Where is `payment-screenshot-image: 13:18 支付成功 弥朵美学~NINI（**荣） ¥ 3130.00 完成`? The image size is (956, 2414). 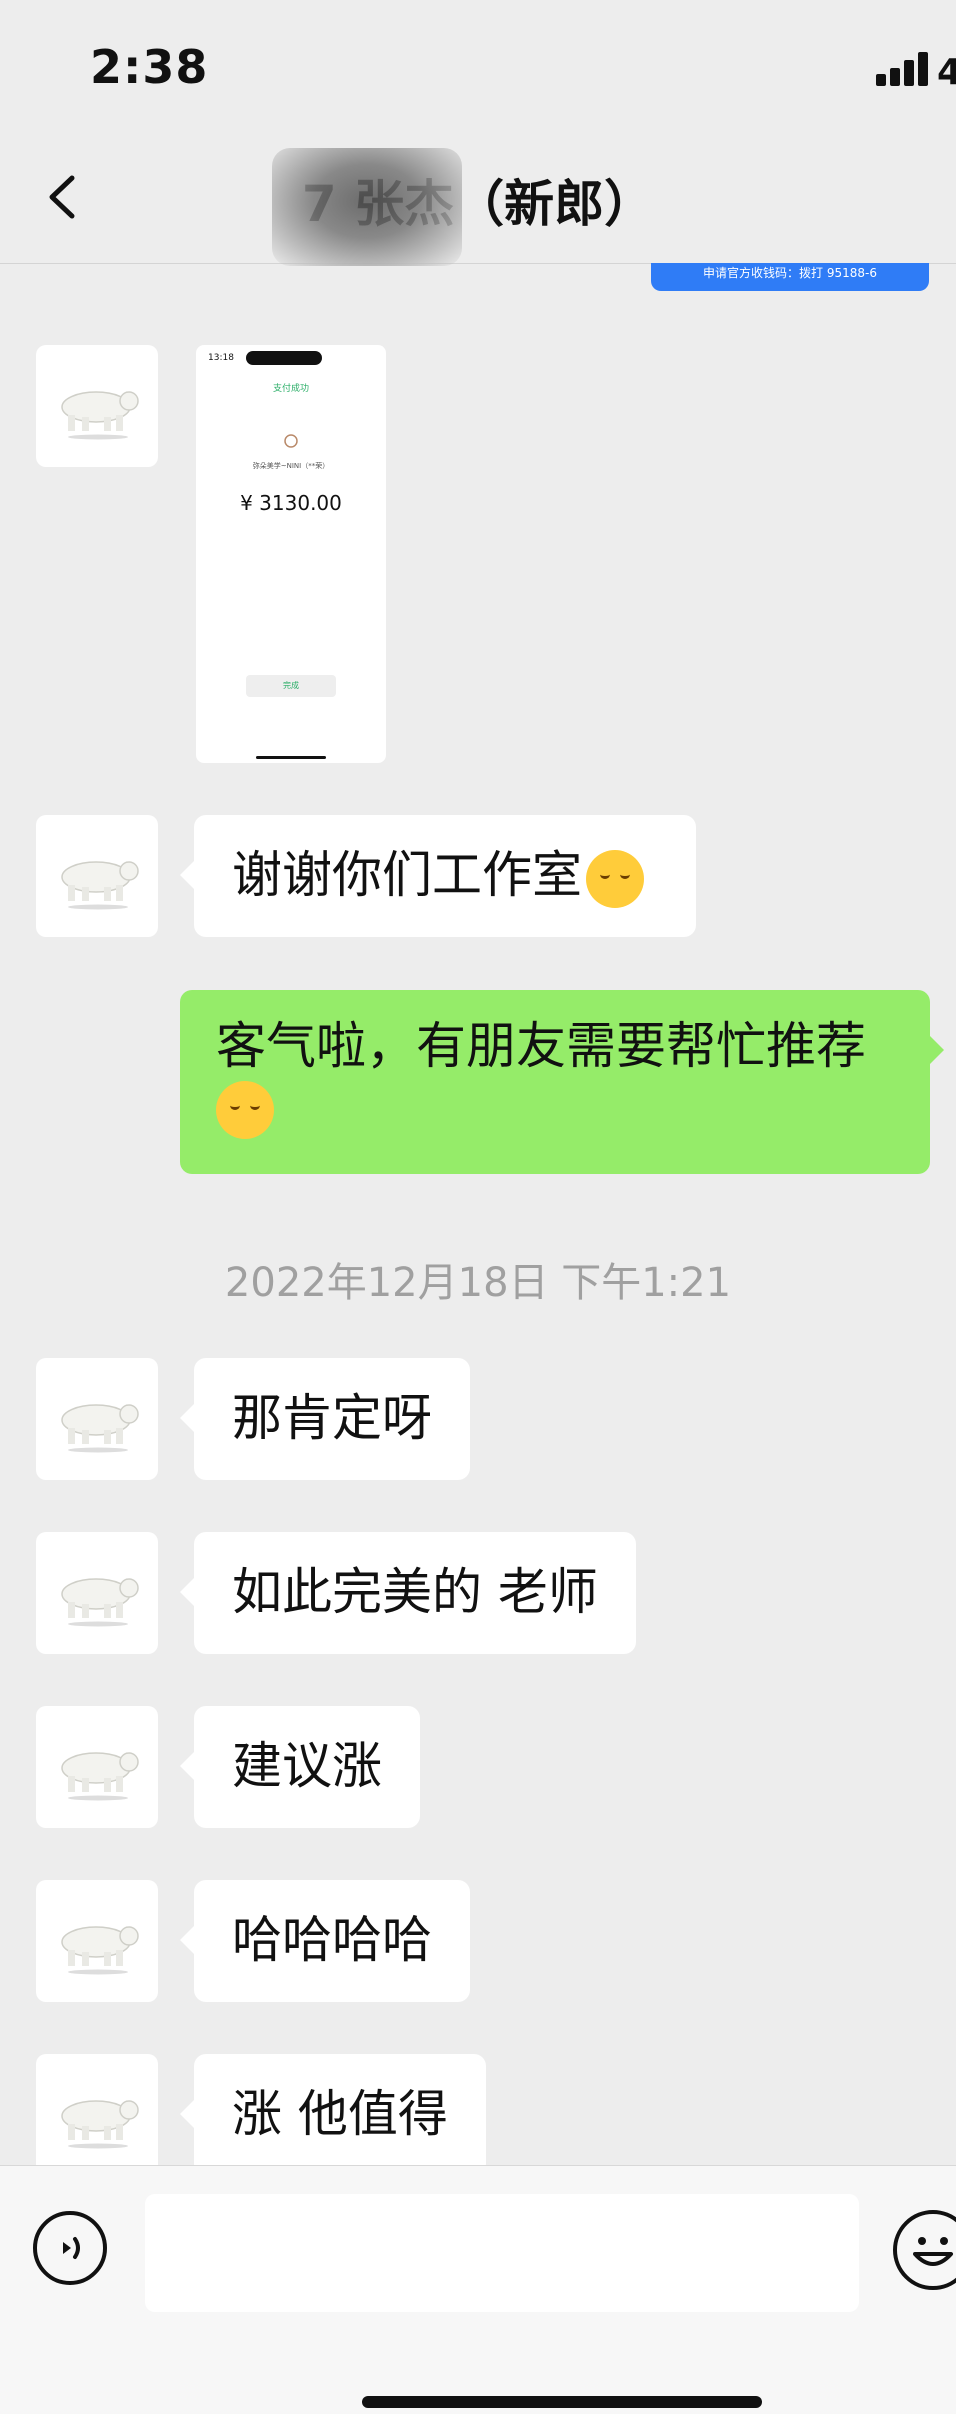 payment-screenshot-image: 13:18 支付成功 弥朵美学~NINI（**荣） ¥ 3130.00 完成 is located at coordinates (291, 554).